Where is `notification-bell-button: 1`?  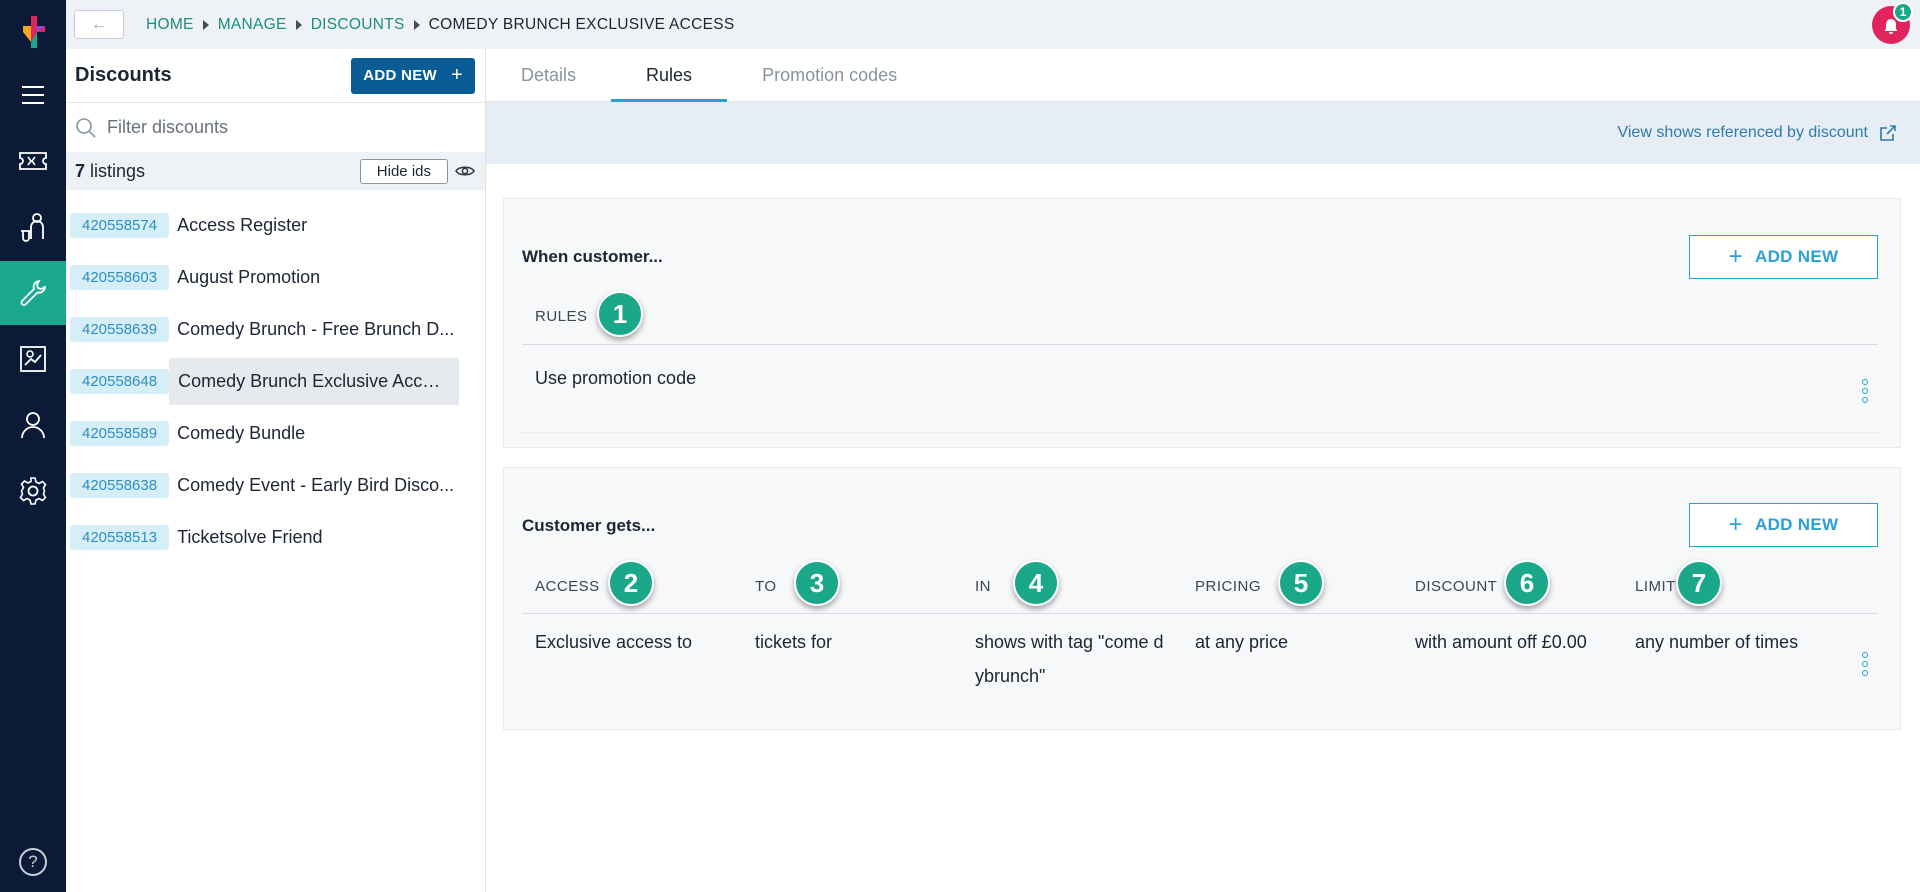 notification-bell-button: 1 is located at coordinates (1892, 23).